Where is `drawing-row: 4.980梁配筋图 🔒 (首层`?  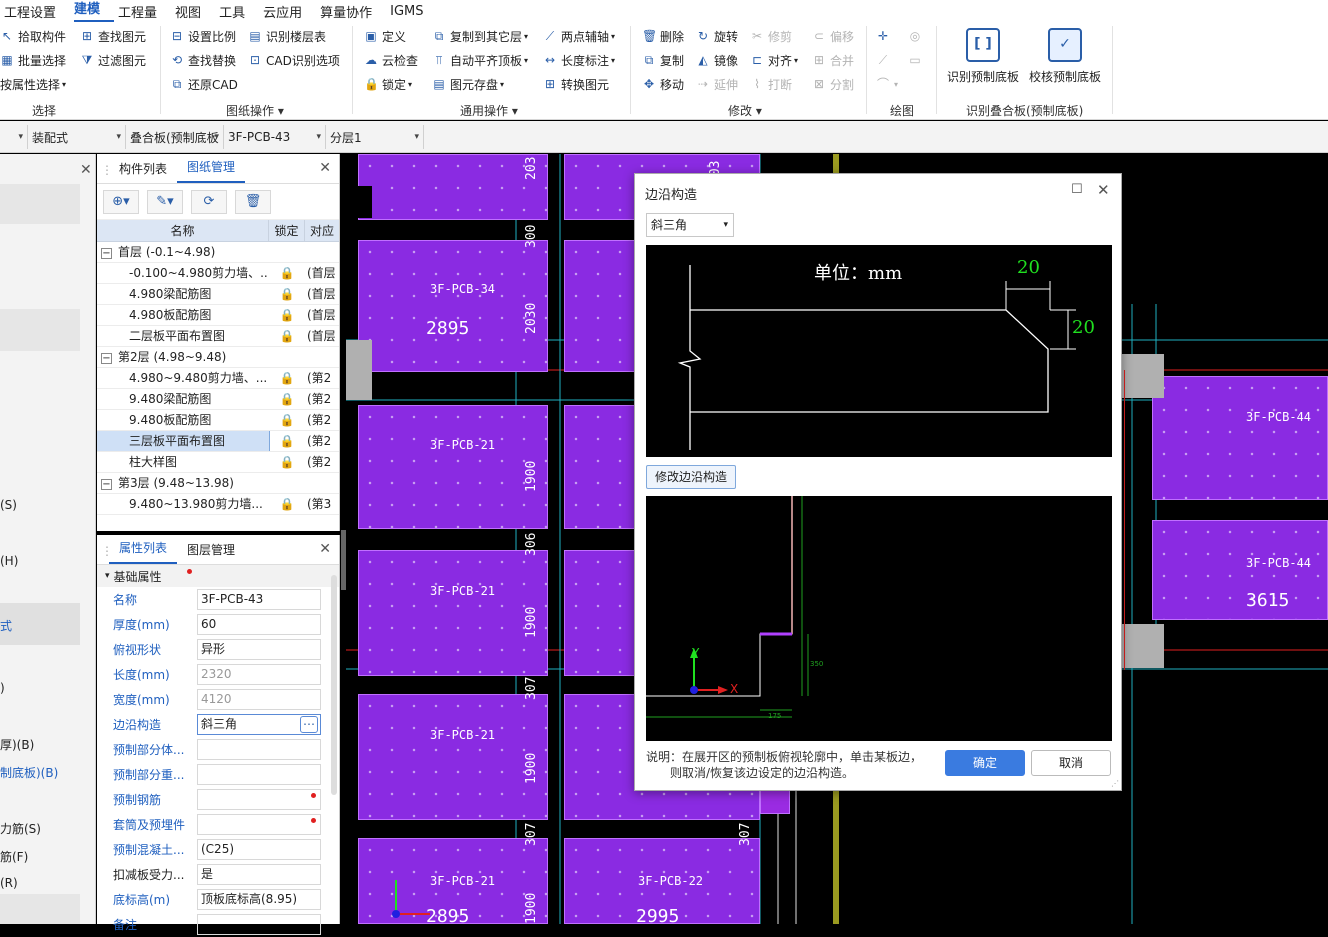
drawing-row: 4.980梁配筋图 🔒 (首层 is located at coordinates (218, 294).